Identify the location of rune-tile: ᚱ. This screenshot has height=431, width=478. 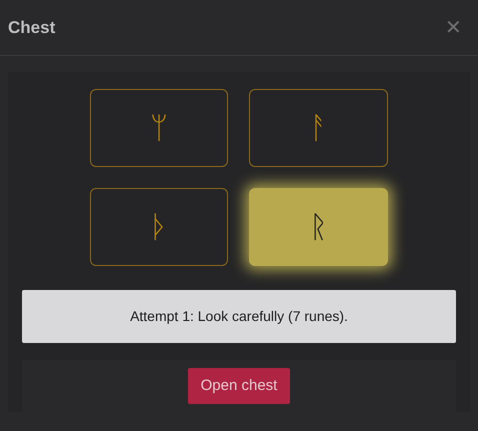
(318, 227).